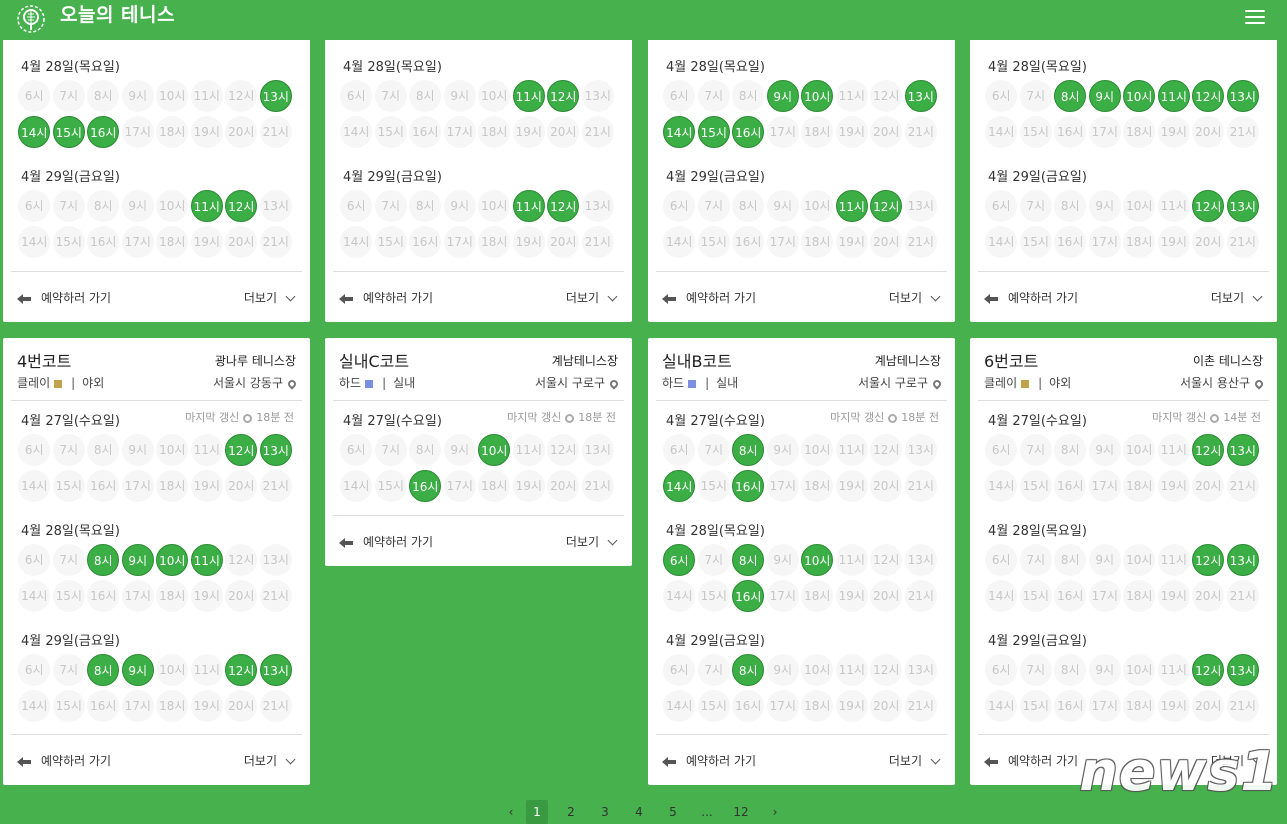 Image resolution: width=1287 pixels, height=824 pixels. What do you see at coordinates (511, 812) in the screenshot?
I see `prev-page-button: ‹` at bounding box center [511, 812].